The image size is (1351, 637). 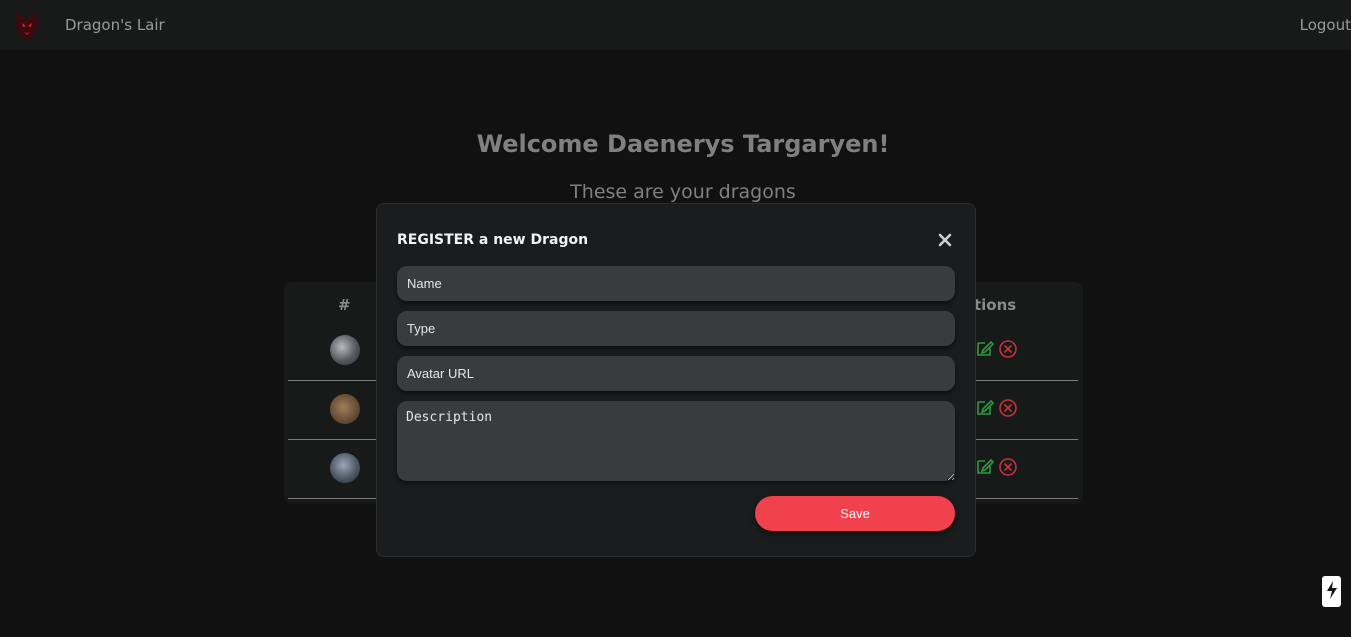 What do you see at coordinates (344, 305) in the screenshot?
I see `column-header-number: #` at bounding box center [344, 305].